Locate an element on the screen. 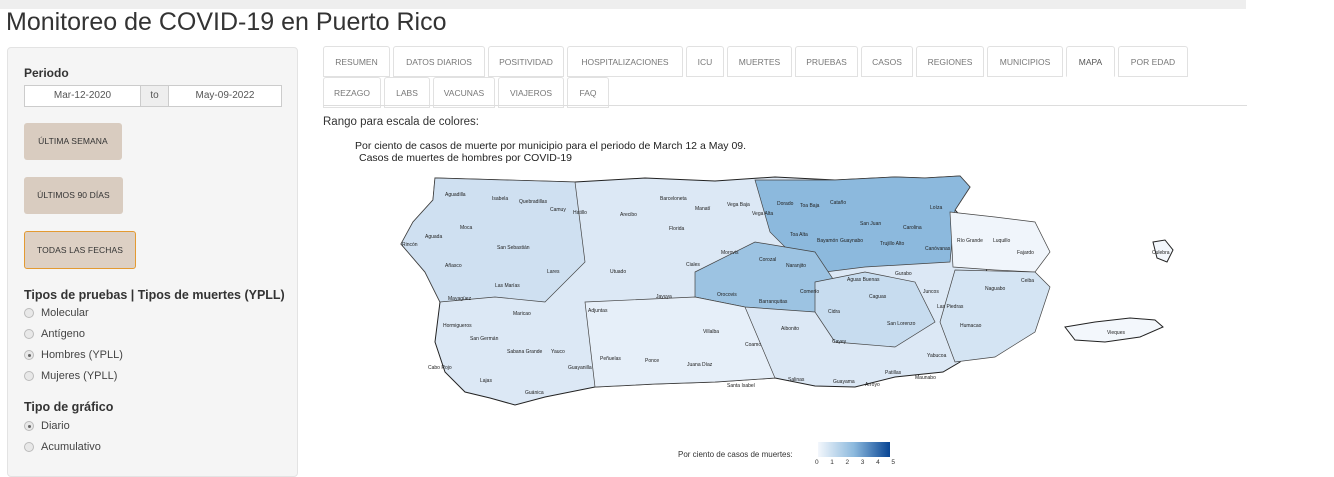  municipio-label-fajardo: Fajardo is located at coordinates (1025, 253).